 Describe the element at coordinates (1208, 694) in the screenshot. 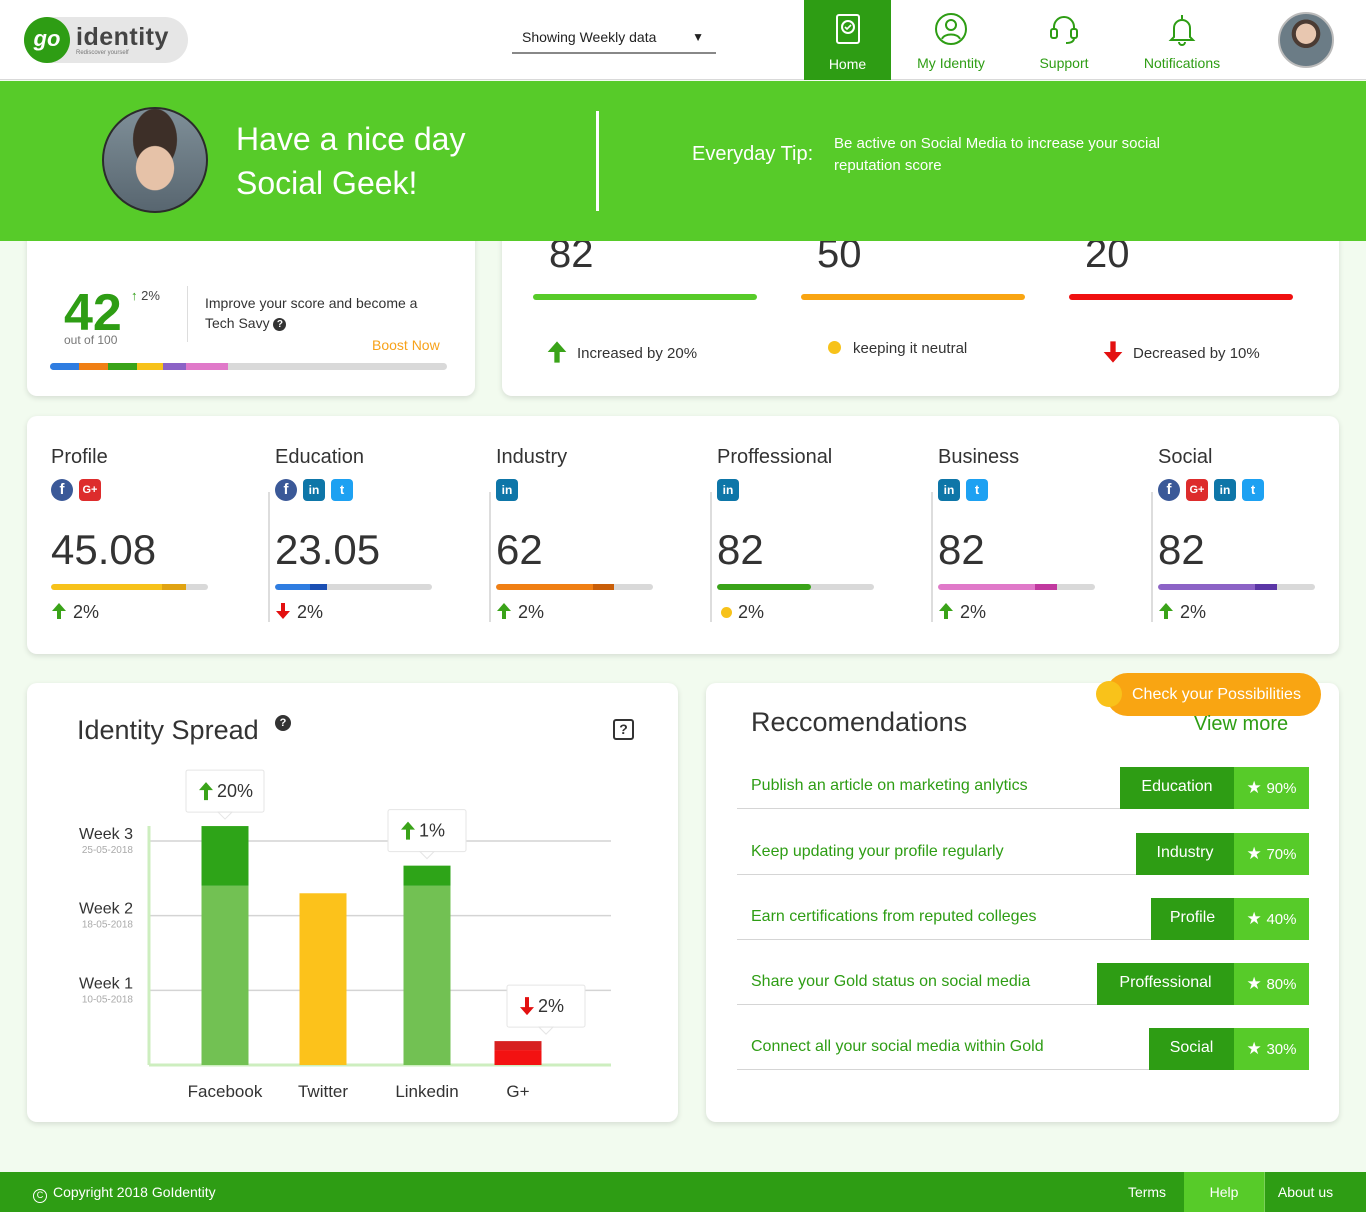

I see `check-possibilities-button: Check your Possibilities` at that location.